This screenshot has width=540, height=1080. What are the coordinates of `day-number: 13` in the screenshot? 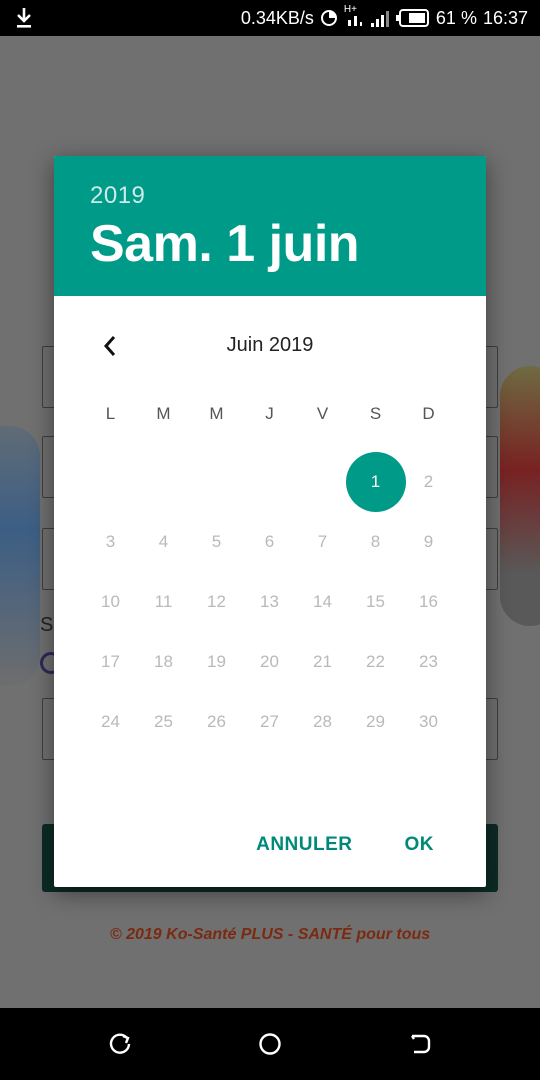 It's located at (269, 601).